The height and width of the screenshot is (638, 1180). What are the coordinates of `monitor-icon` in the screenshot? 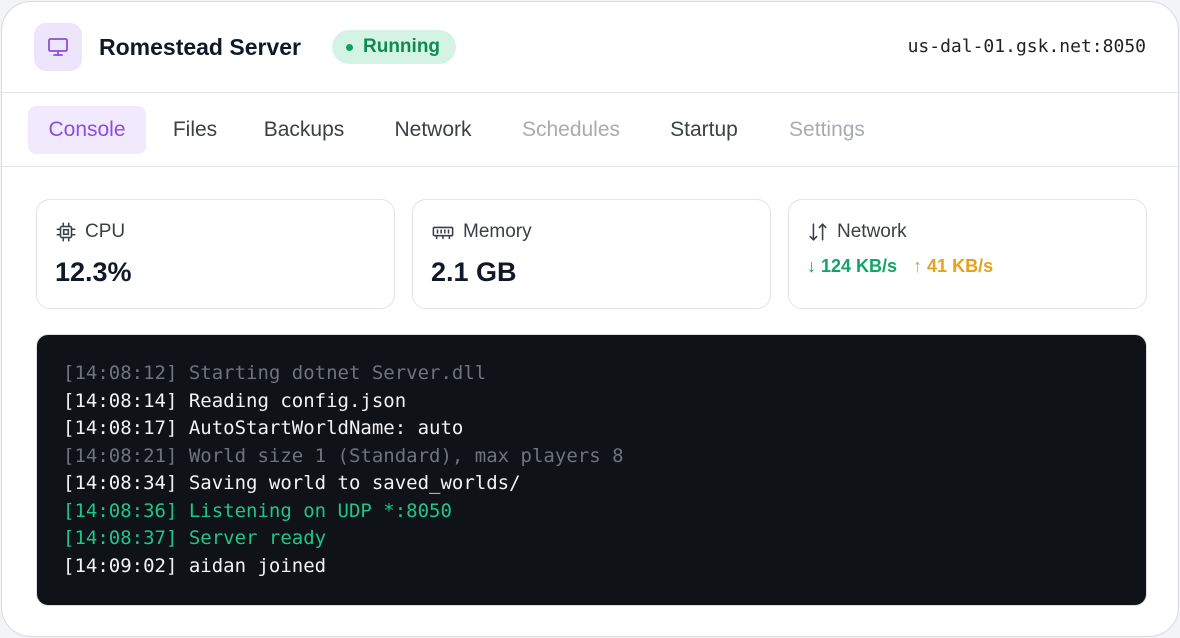 It's located at (58, 47).